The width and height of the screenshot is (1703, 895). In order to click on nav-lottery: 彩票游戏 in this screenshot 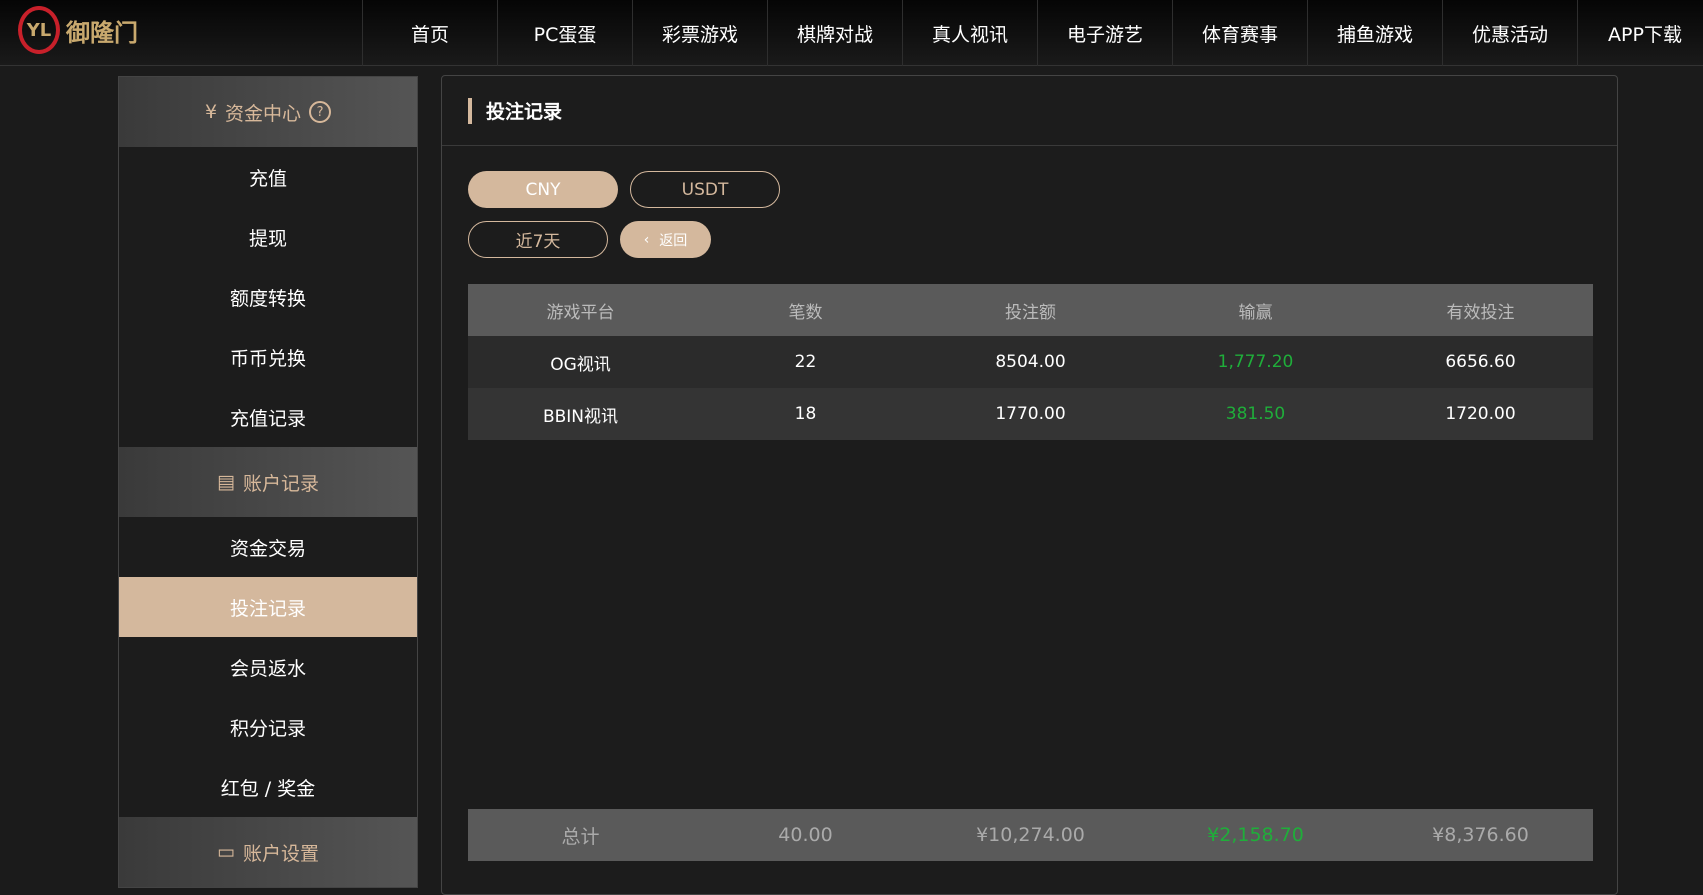, I will do `click(699, 33)`.